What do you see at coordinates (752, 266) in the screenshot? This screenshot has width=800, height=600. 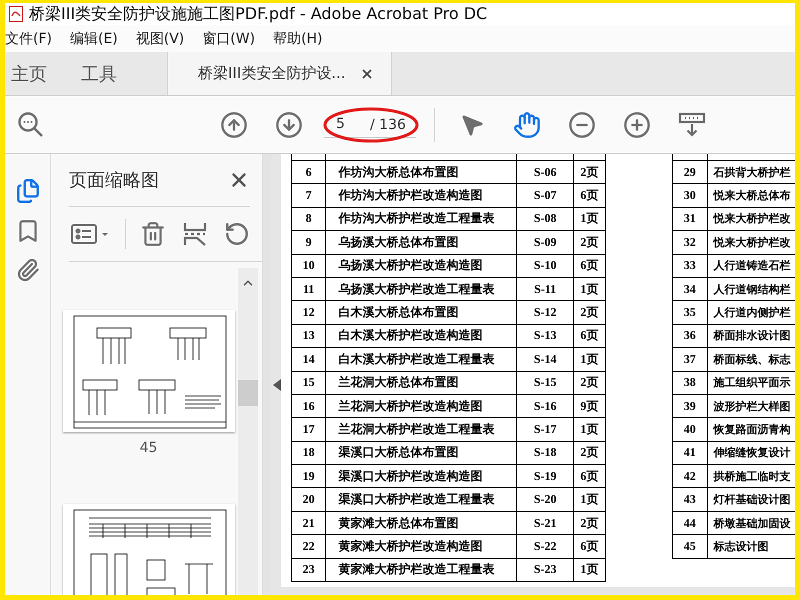 I see `table-cell: 人行道铸造石栏` at bounding box center [752, 266].